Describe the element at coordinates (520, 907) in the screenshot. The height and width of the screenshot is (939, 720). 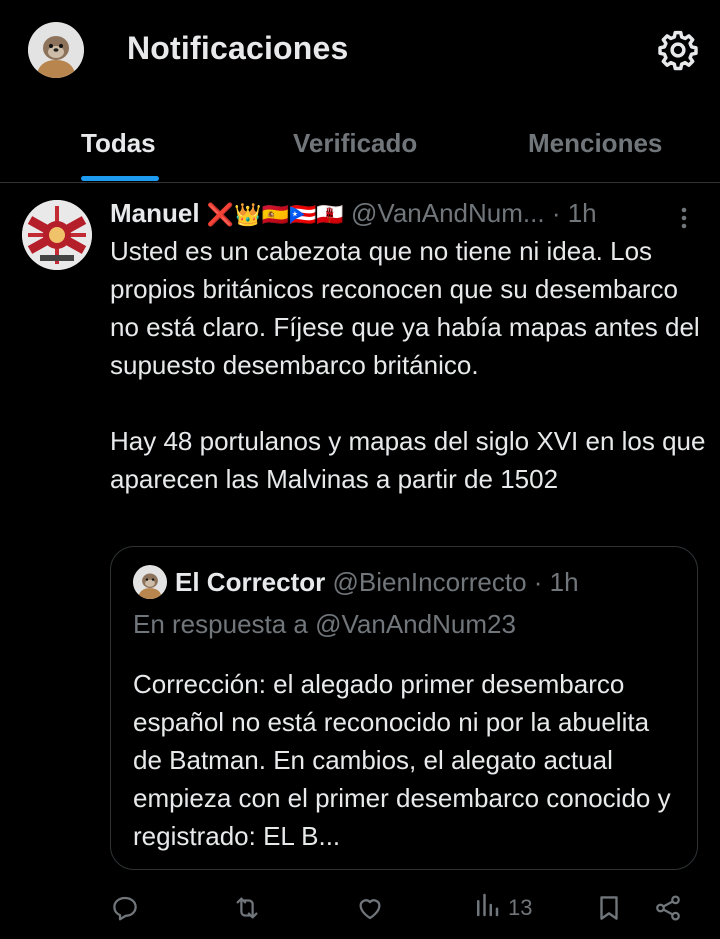
I see `views-count: 13` at that location.